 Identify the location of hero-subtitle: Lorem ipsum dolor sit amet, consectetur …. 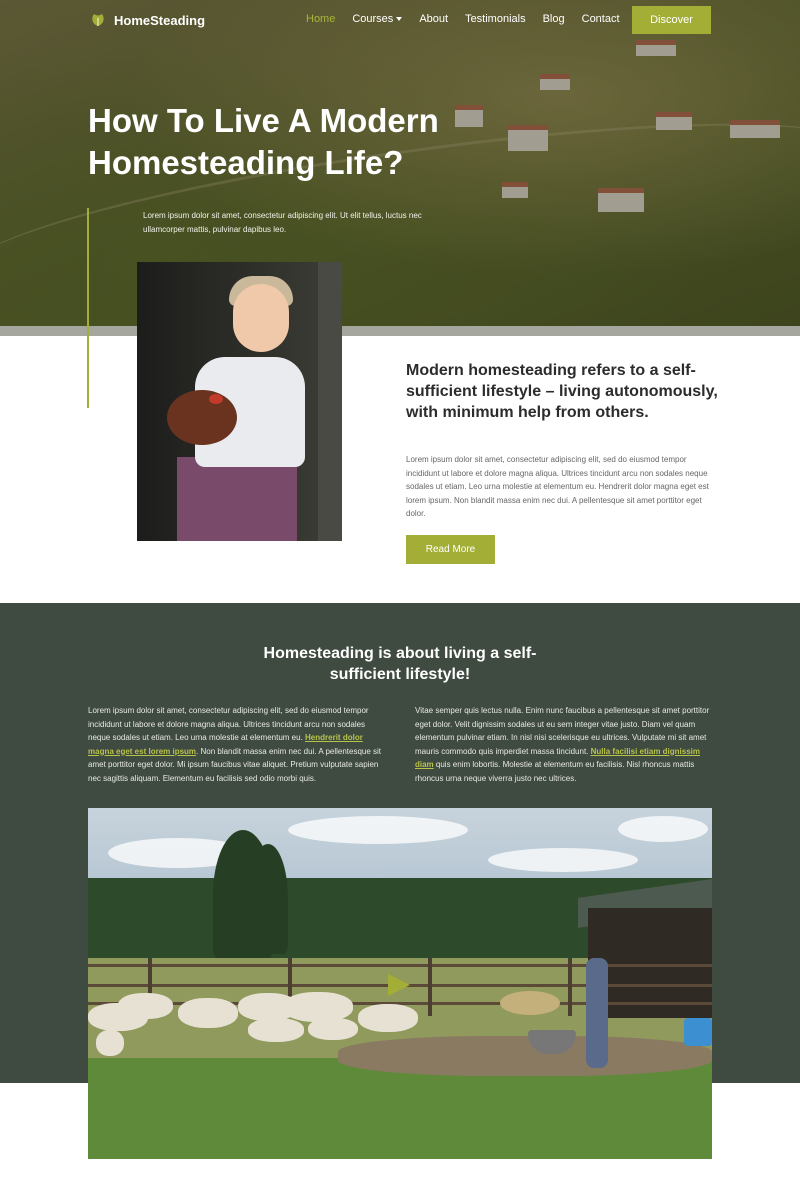
(282, 222).